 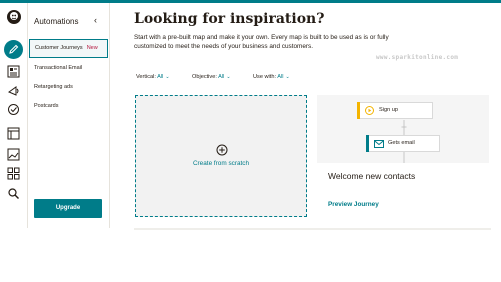 I want to click on journey-preview: Sign up Gets email, so click(x=403, y=129).